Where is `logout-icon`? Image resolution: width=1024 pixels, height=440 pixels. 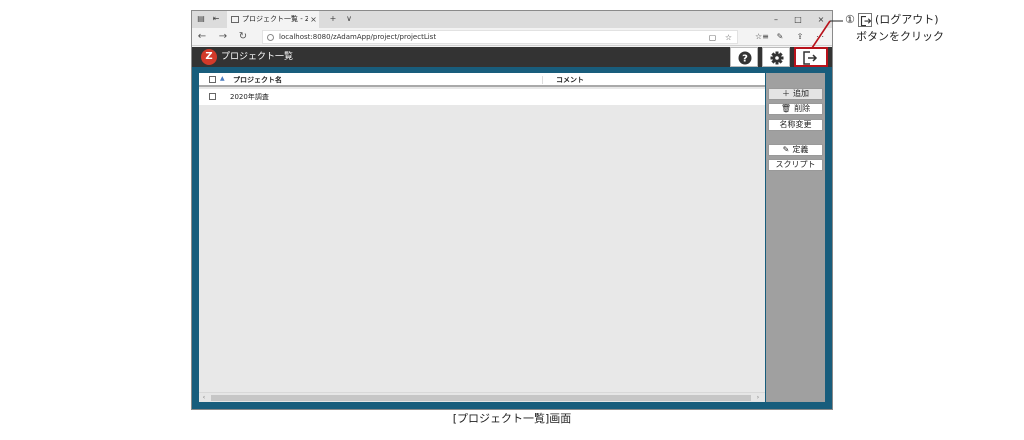 logout-icon is located at coordinates (865, 20).